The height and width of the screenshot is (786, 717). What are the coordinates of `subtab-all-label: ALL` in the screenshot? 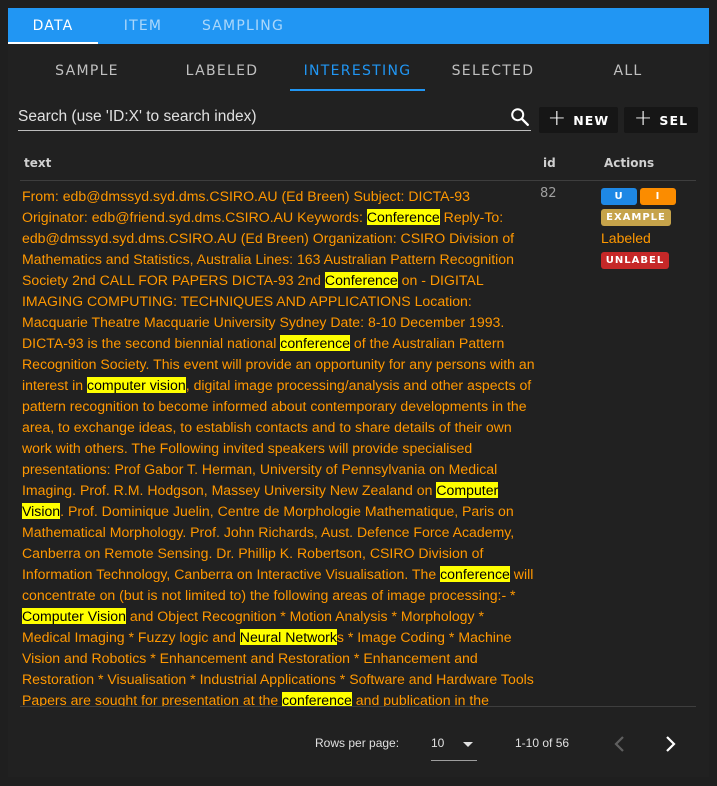 It's located at (628, 71).